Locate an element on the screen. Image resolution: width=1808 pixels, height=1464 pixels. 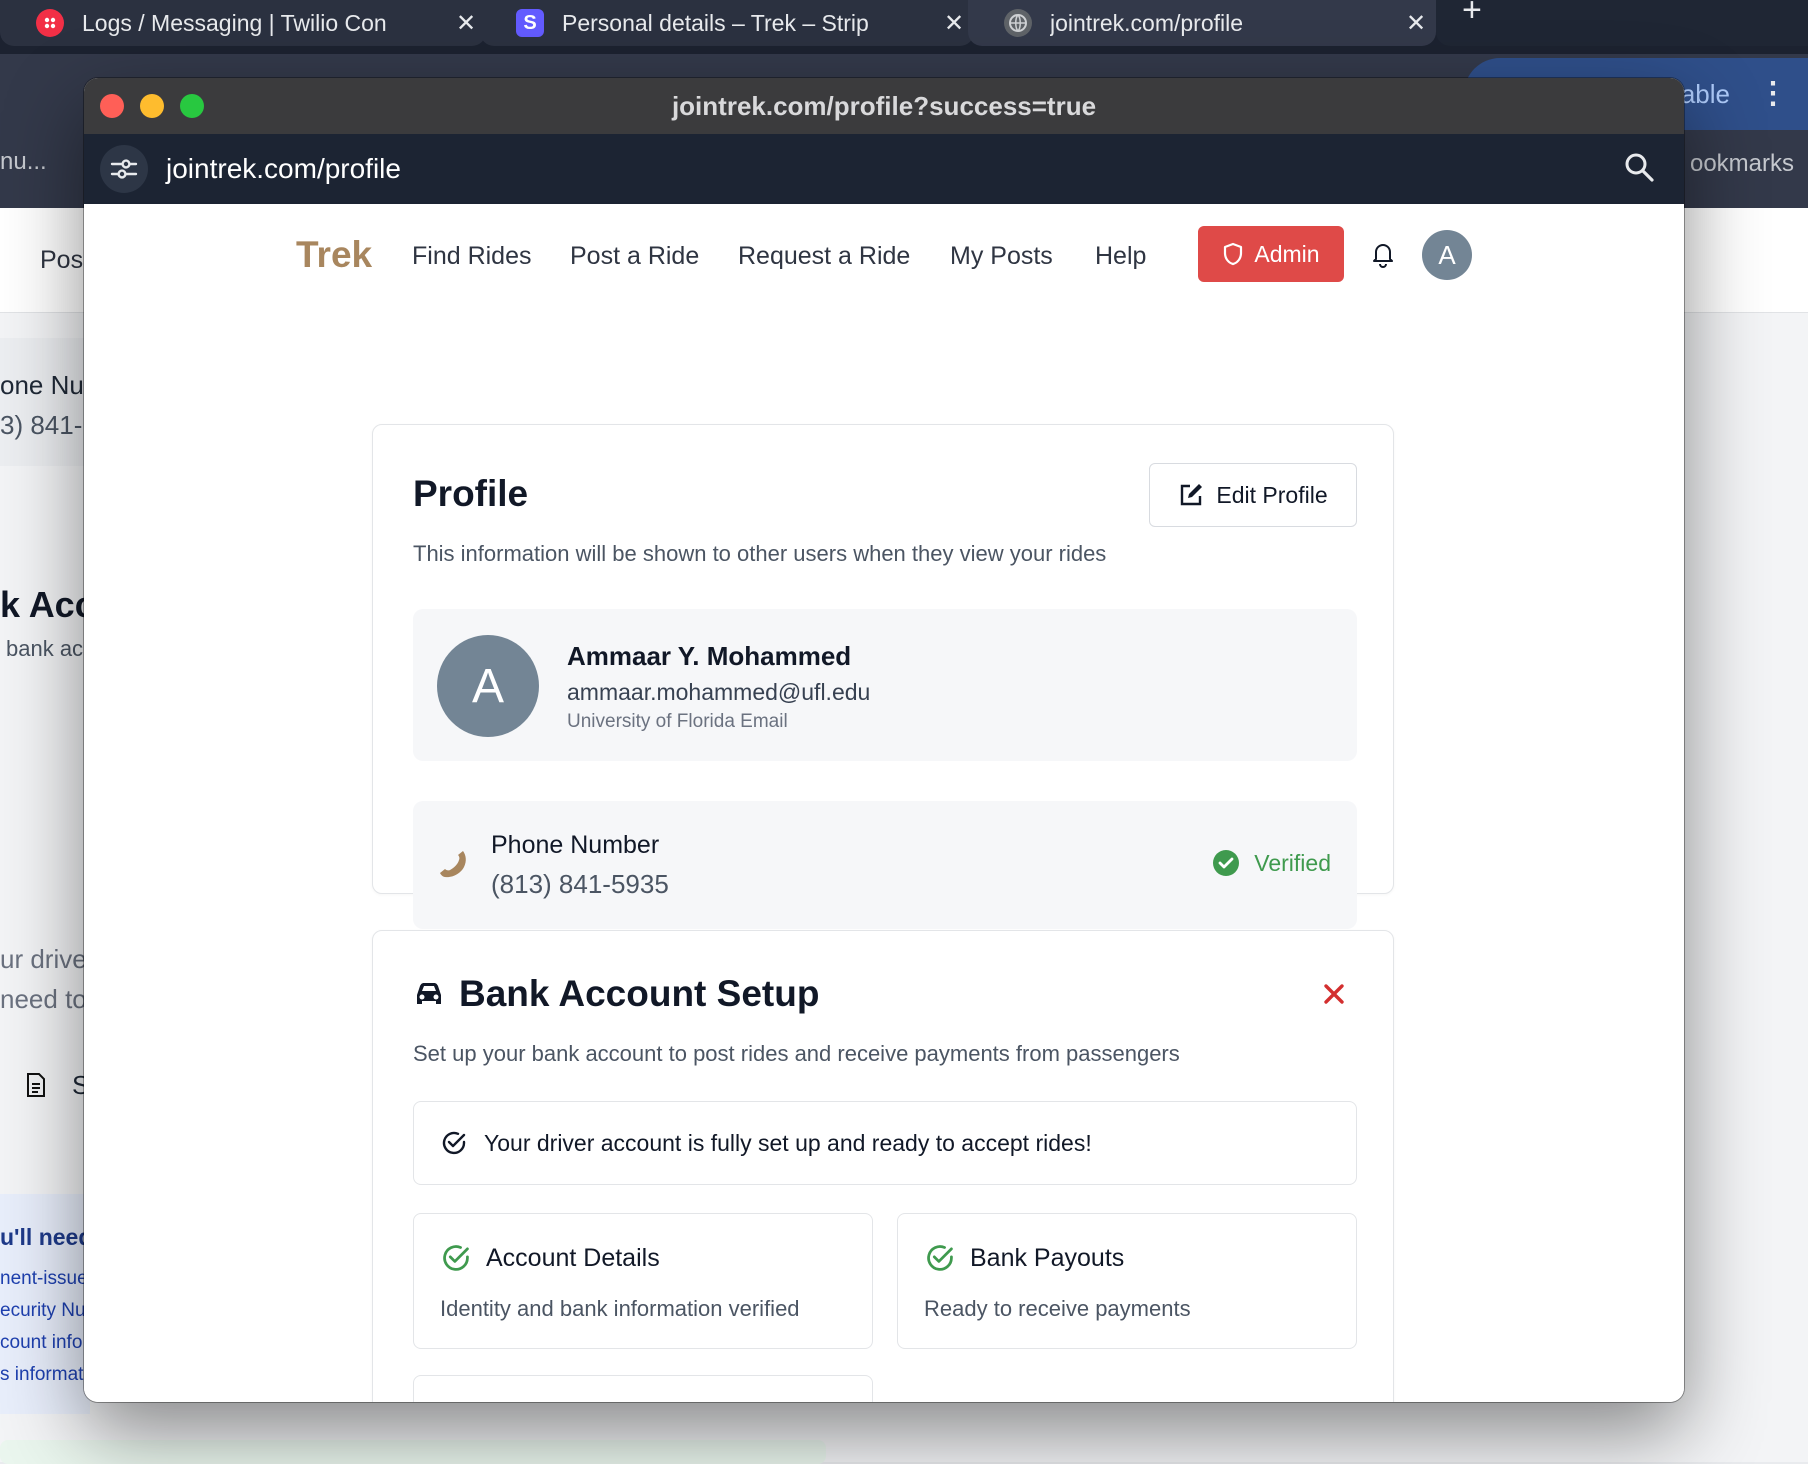
edit-profile-button: Edit Profile is located at coordinates (1253, 495).